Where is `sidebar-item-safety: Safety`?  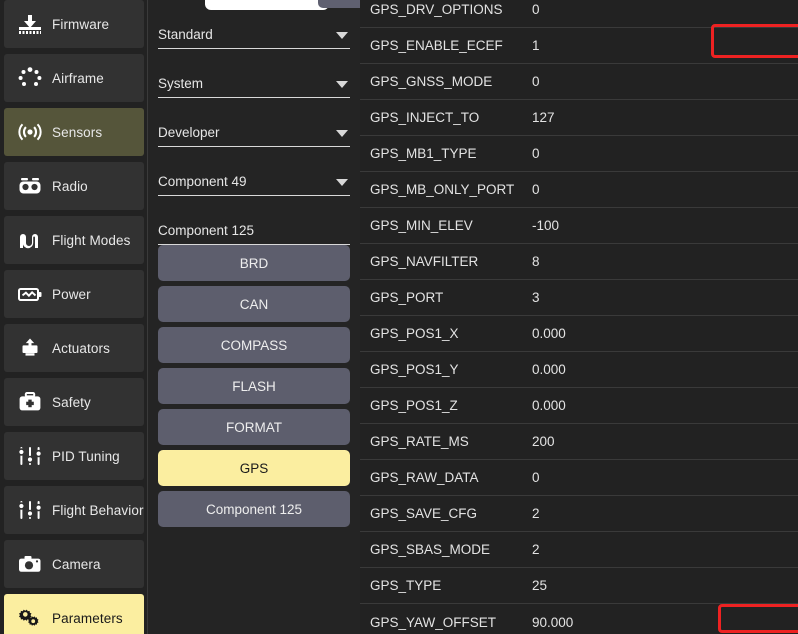
sidebar-item-safety: Safety is located at coordinates (74, 402).